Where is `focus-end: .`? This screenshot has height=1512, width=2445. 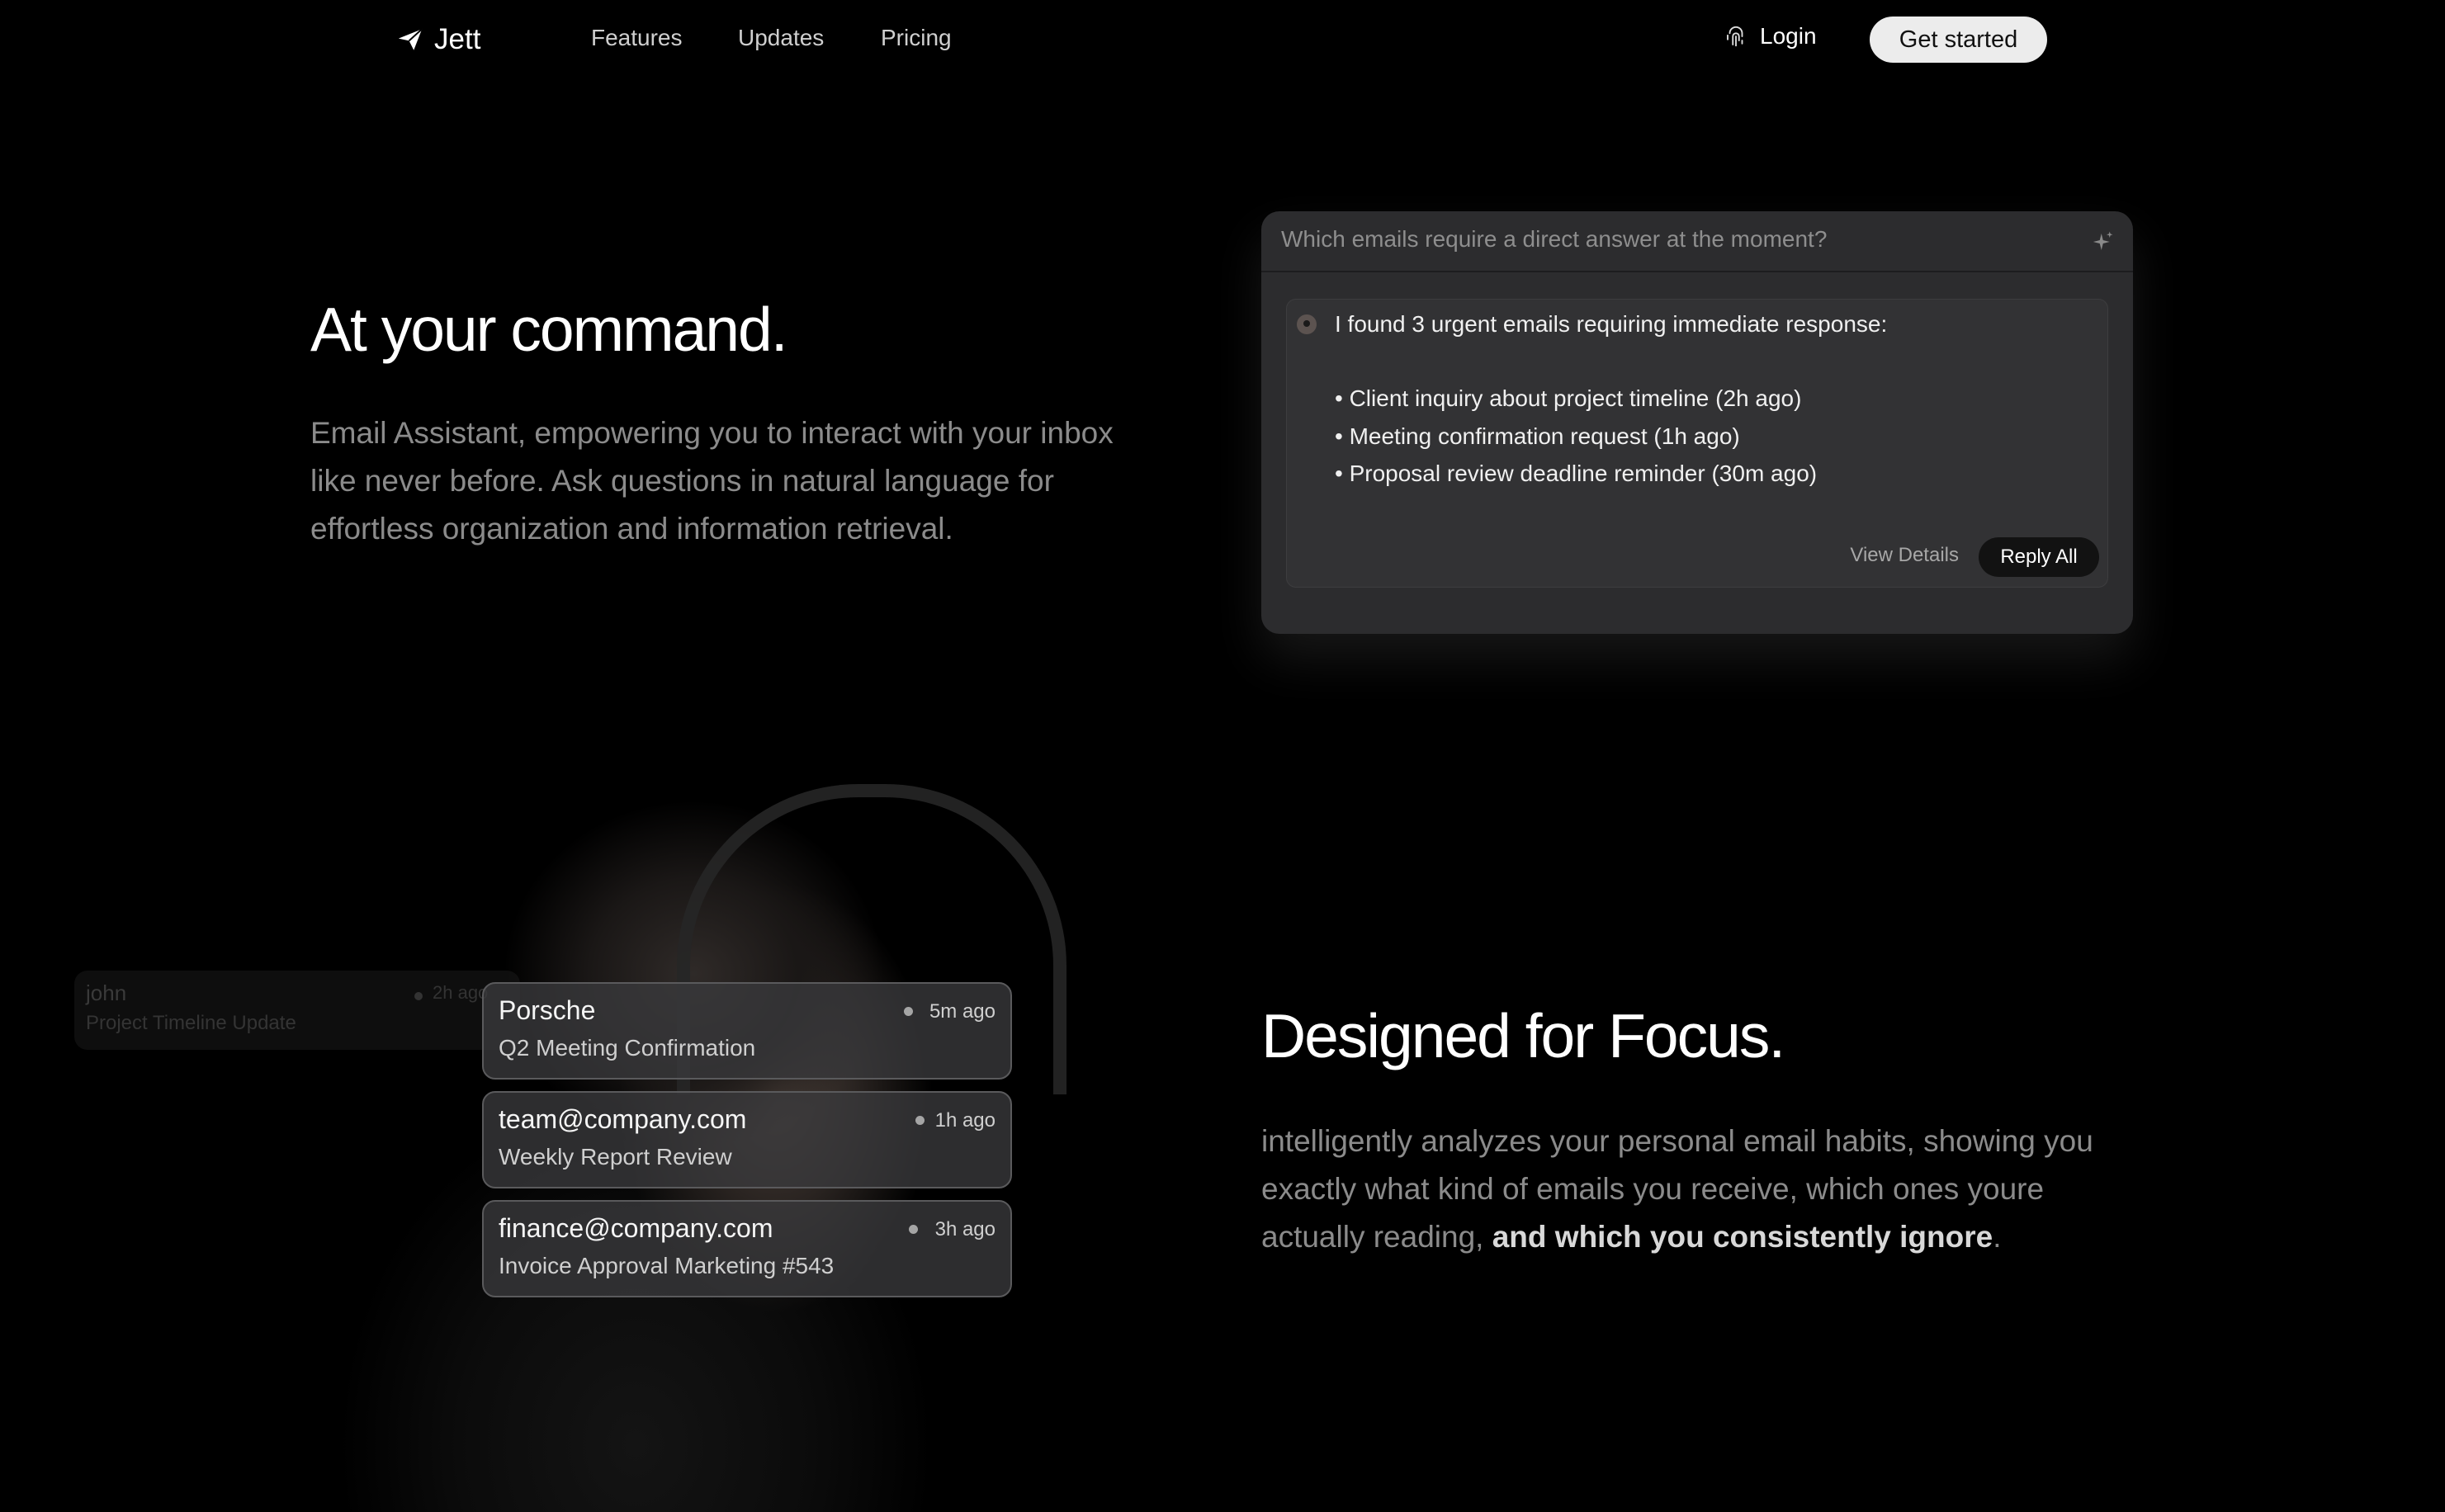 focus-end: . is located at coordinates (1997, 1237).